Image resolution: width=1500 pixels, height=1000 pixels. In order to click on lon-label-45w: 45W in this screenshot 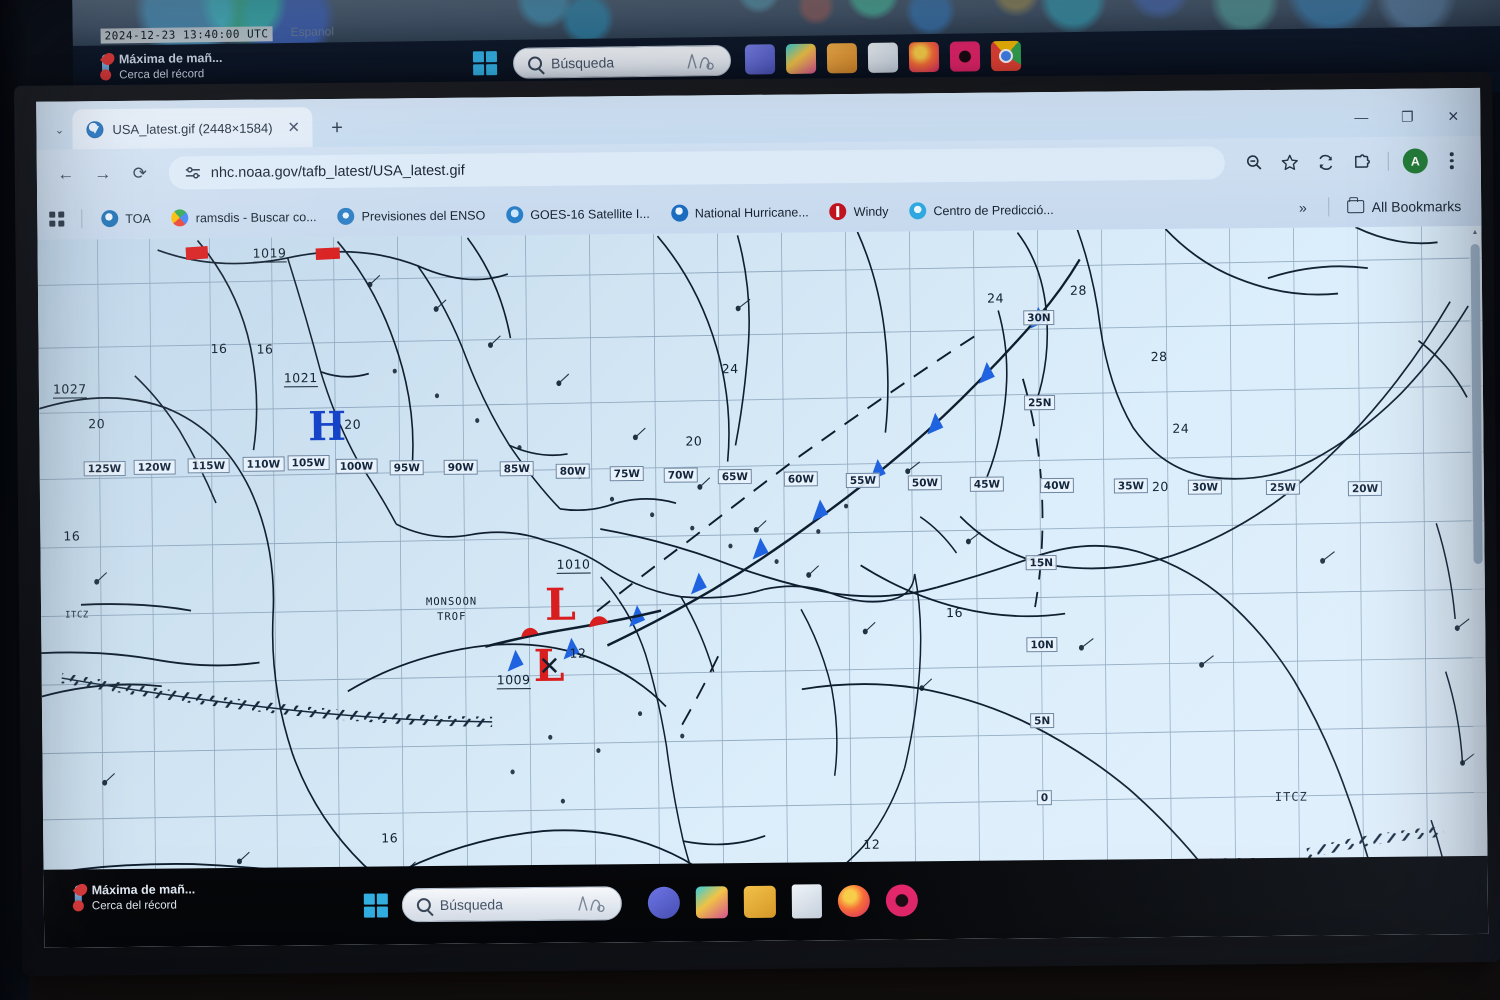, I will do `click(987, 484)`.